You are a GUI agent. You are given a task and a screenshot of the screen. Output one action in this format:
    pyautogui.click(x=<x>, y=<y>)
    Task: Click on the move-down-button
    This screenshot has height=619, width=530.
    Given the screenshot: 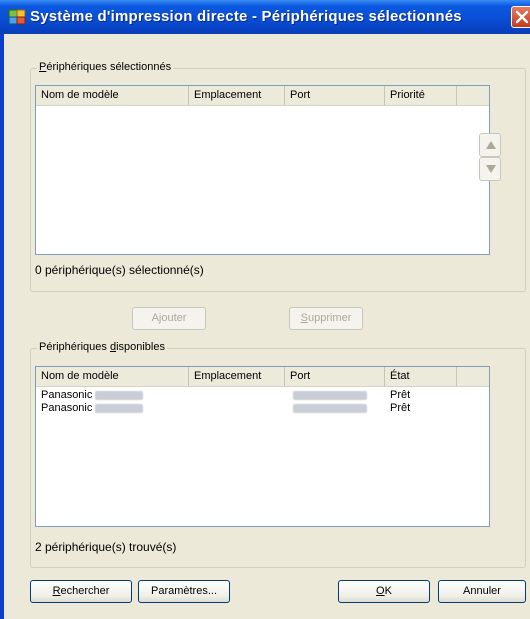 What is the action you would take?
    pyautogui.click(x=490, y=169)
    